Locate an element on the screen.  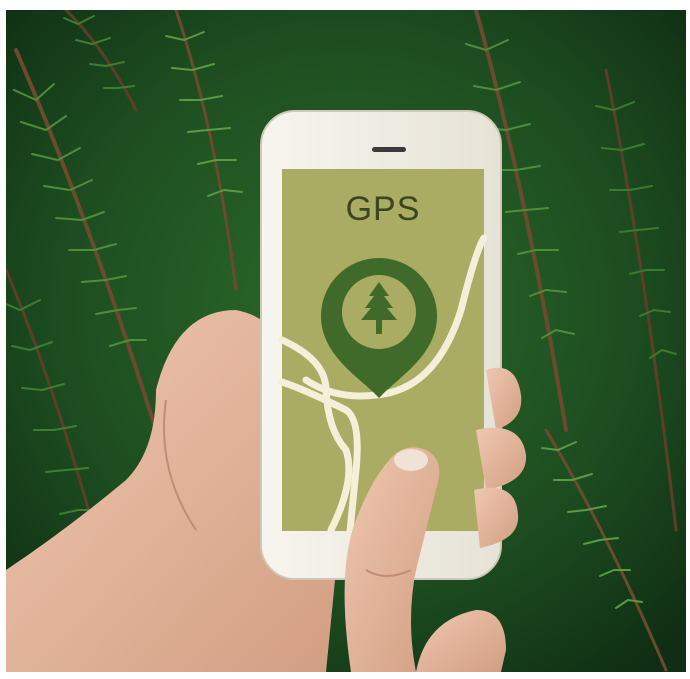
fingernail is located at coordinates (411, 460).